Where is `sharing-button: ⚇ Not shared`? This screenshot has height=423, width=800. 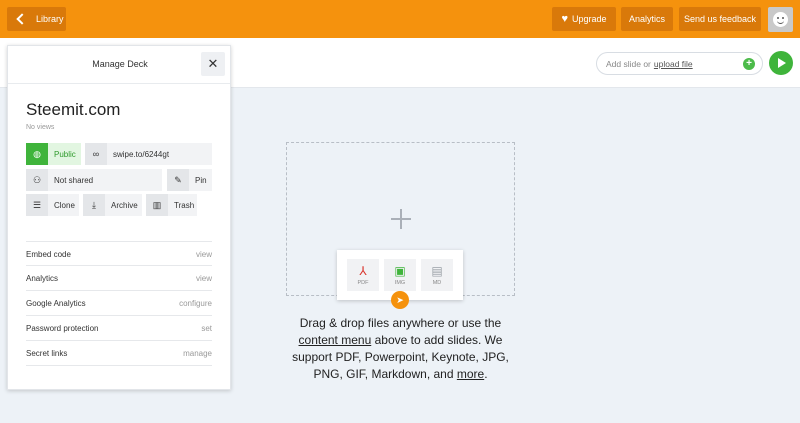 sharing-button: ⚇ Not shared is located at coordinates (94, 180).